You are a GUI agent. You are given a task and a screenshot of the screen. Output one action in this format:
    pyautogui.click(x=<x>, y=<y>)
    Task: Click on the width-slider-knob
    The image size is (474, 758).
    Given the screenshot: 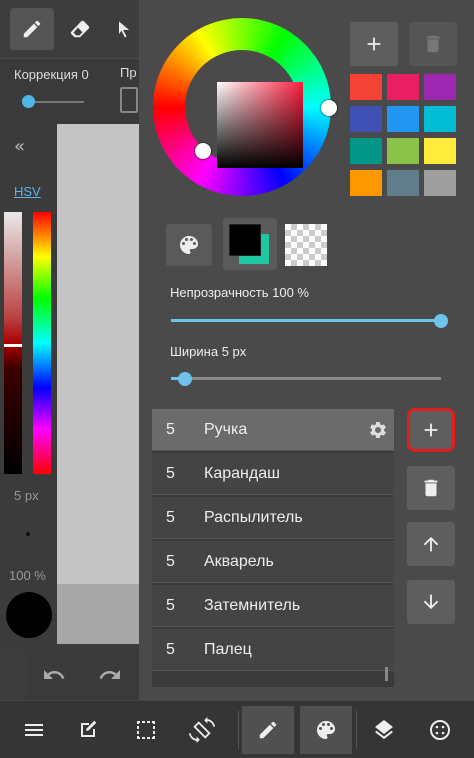 What is the action you would take?
    pyautogui.click(x=184, y=379)
    